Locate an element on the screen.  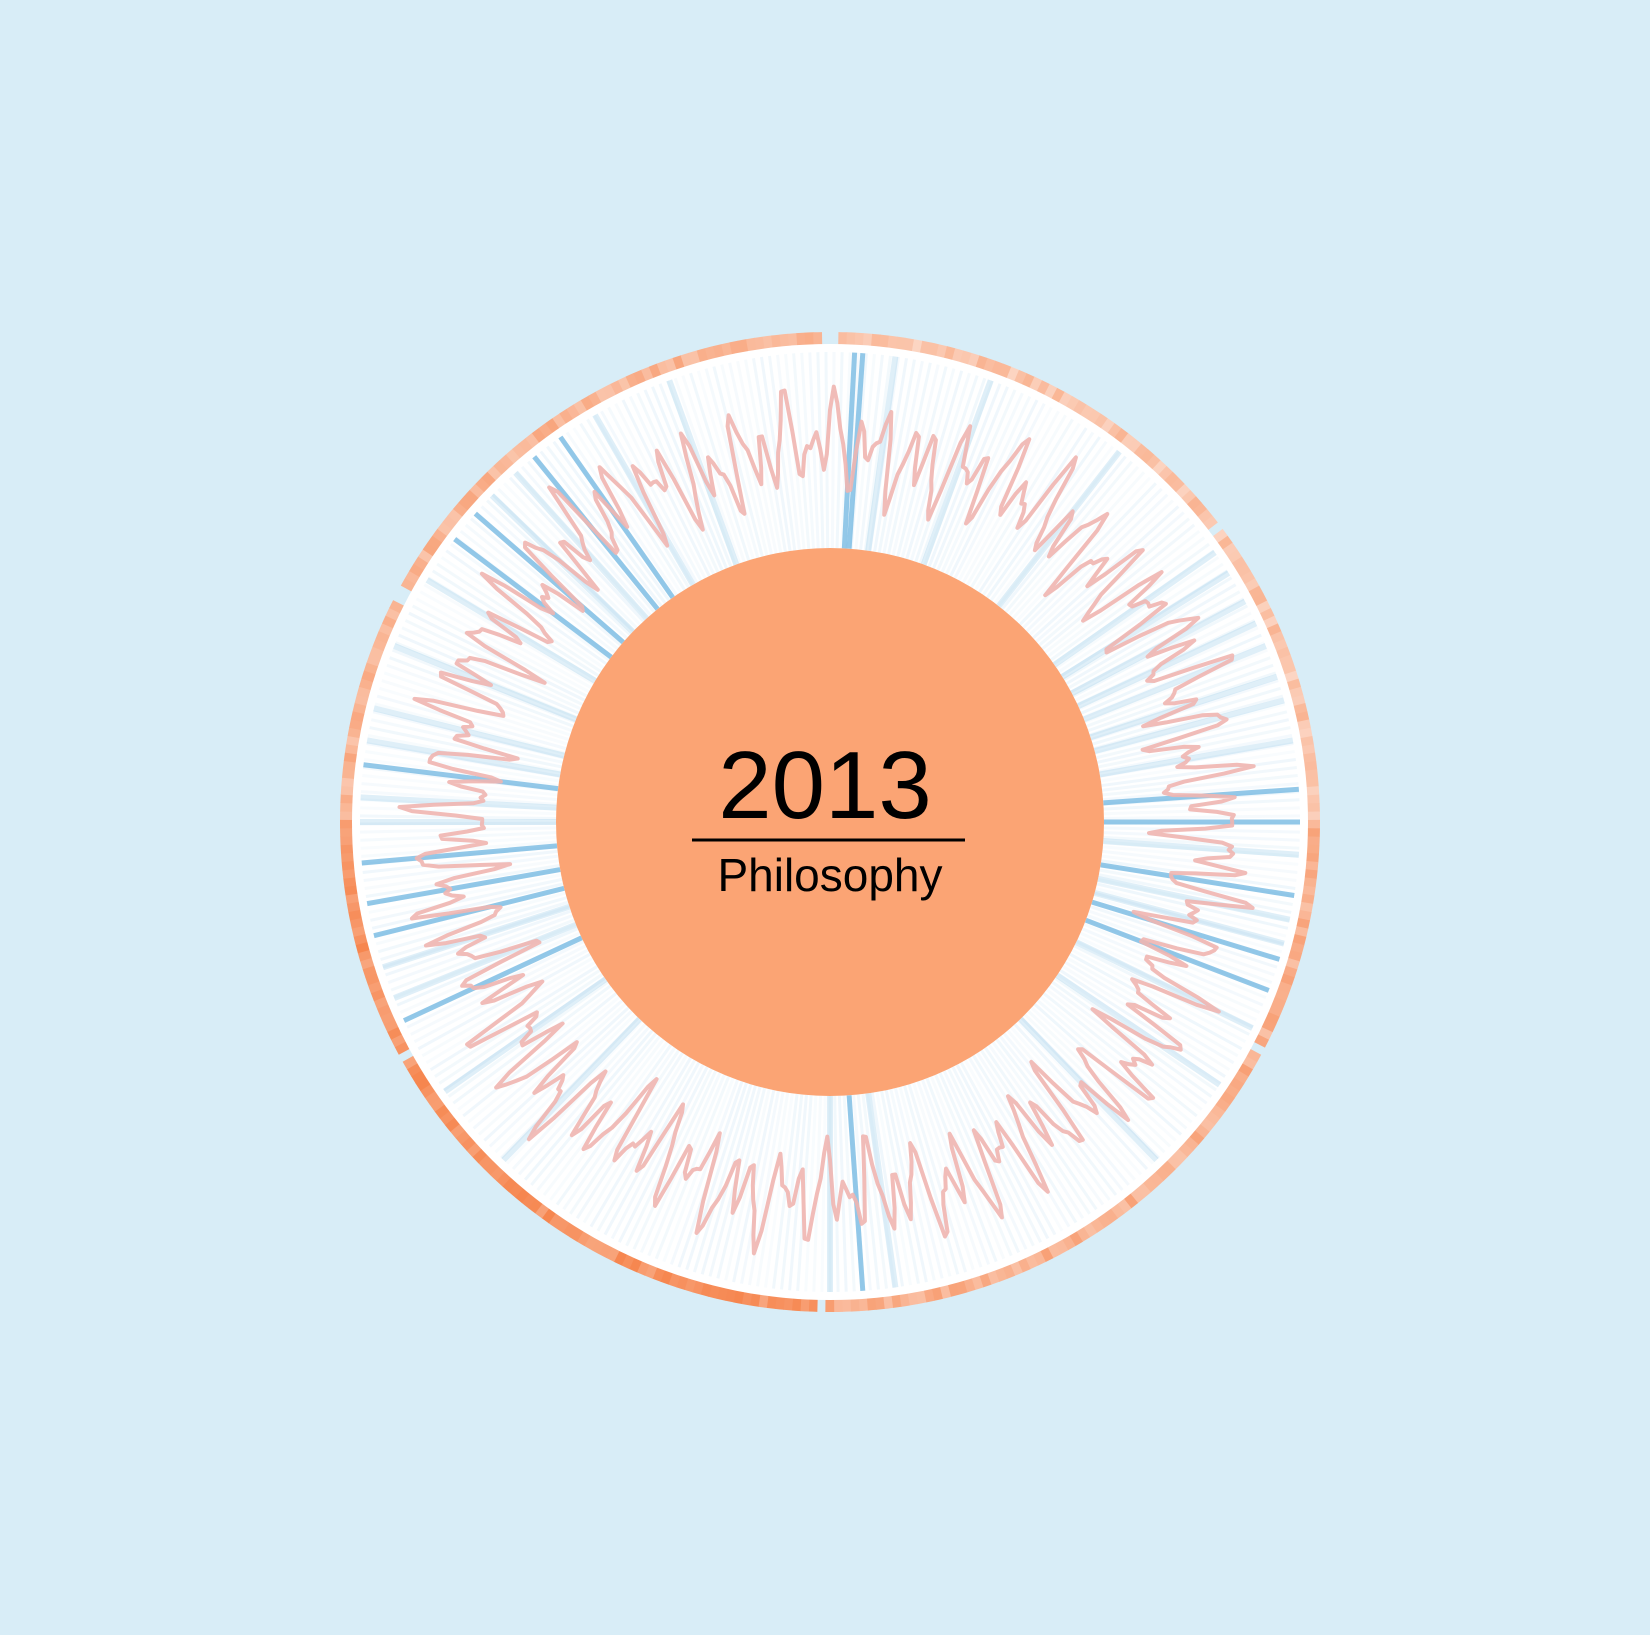
faint-ray is located at coordinates (833, 450).